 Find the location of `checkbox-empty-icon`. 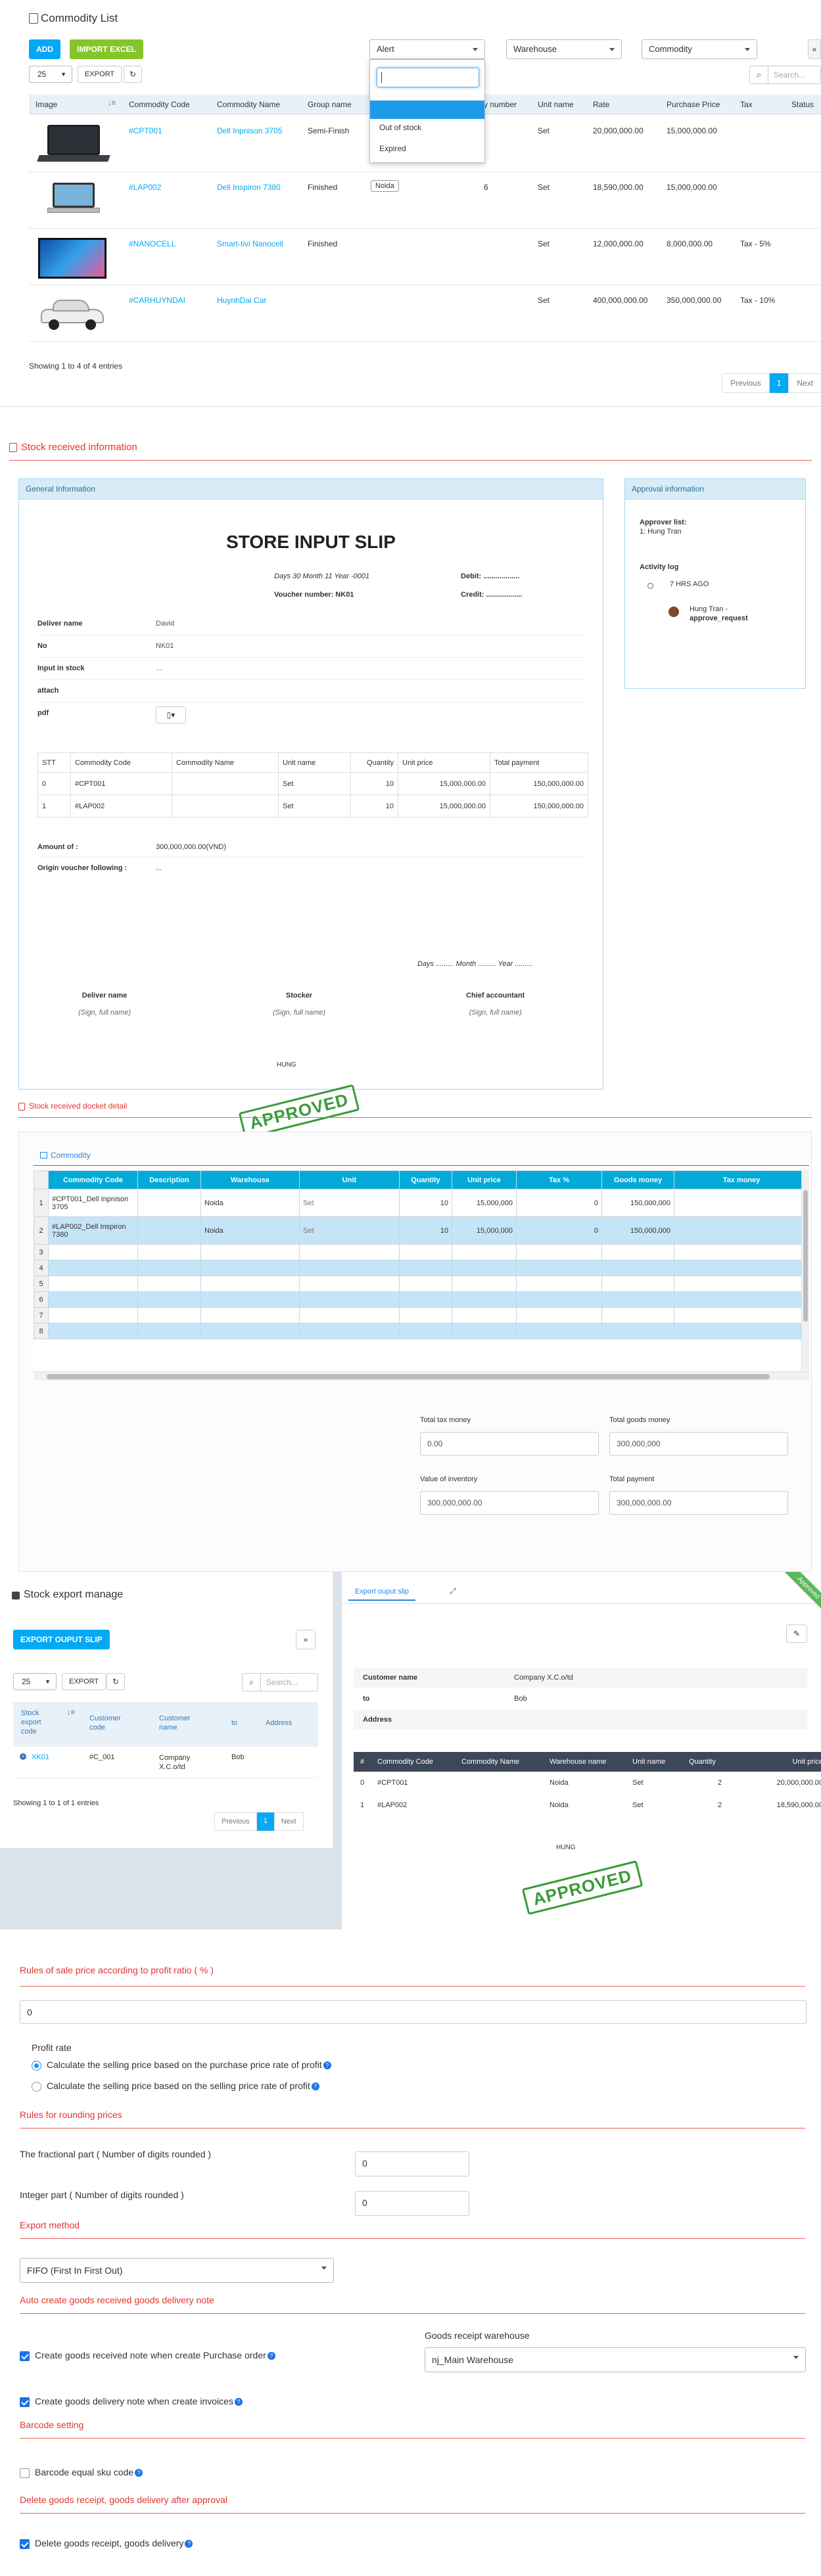

checkbox-empty-icon is located at coordinates (25, 2473).